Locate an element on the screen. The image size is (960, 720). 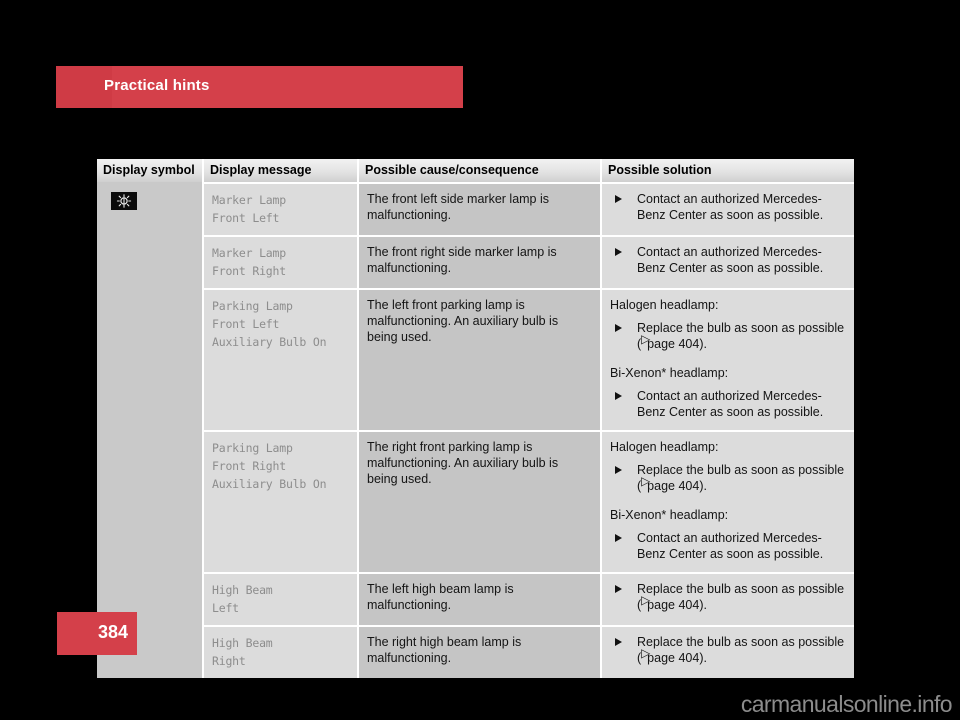
marker-lamp-indicator-icon is located at coordinates (124, 201).